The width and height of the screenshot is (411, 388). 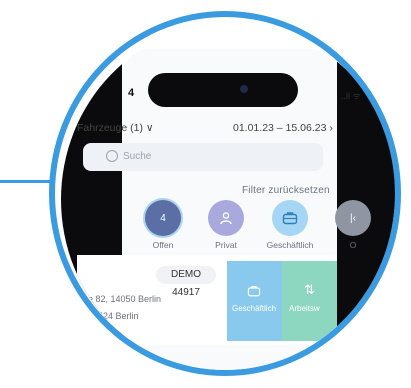 I want to click on signal-icon: ..il ᯤ, so click(x=351, y=96).